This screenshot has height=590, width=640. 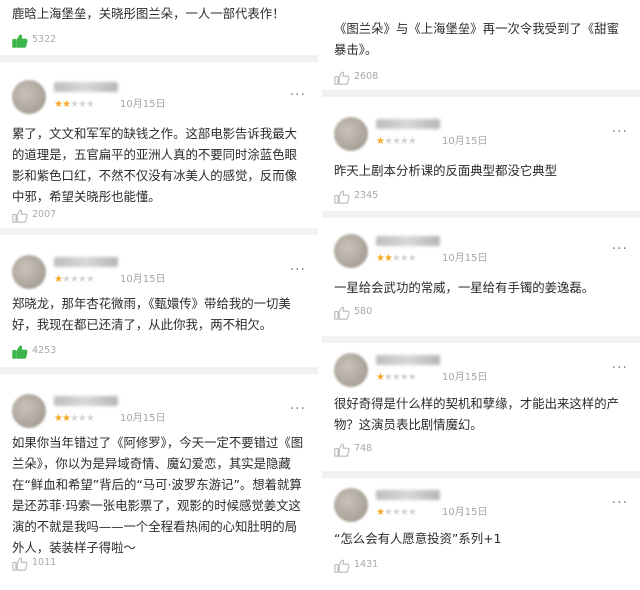 What do you see at coordinates (44, 214) in the screenshot?
I see `like-count: 2007` at bounding box center [44, 214].